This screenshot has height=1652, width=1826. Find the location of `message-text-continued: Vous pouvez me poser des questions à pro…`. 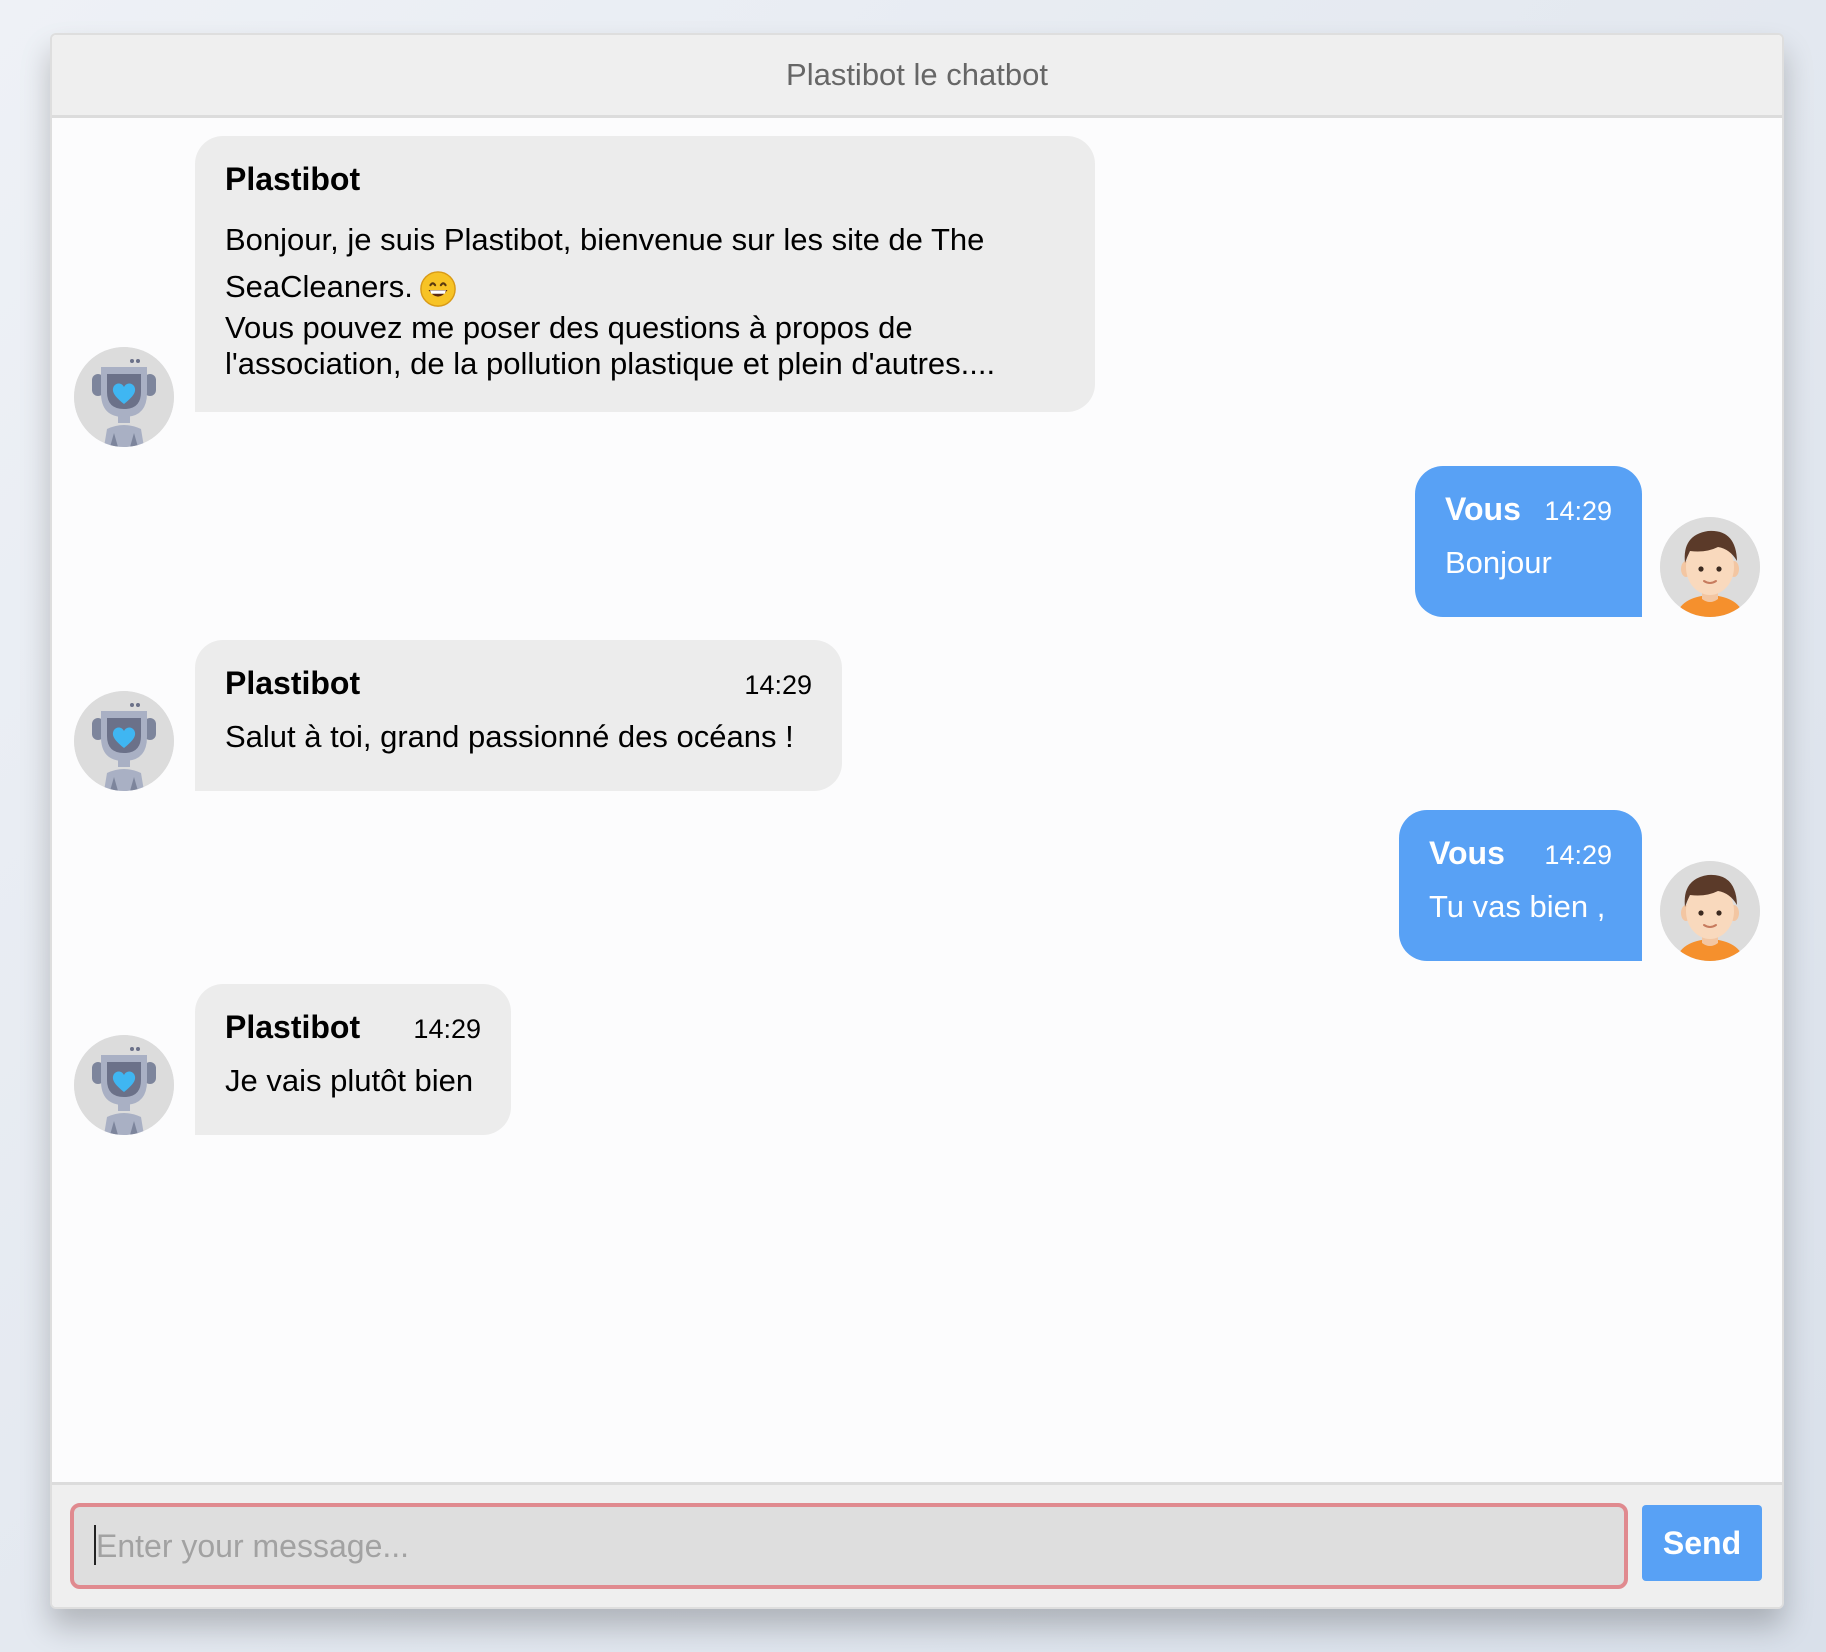

message-text-continued: Vous pouvez me poser des questions à pro… is located at coordinates (645, 346).